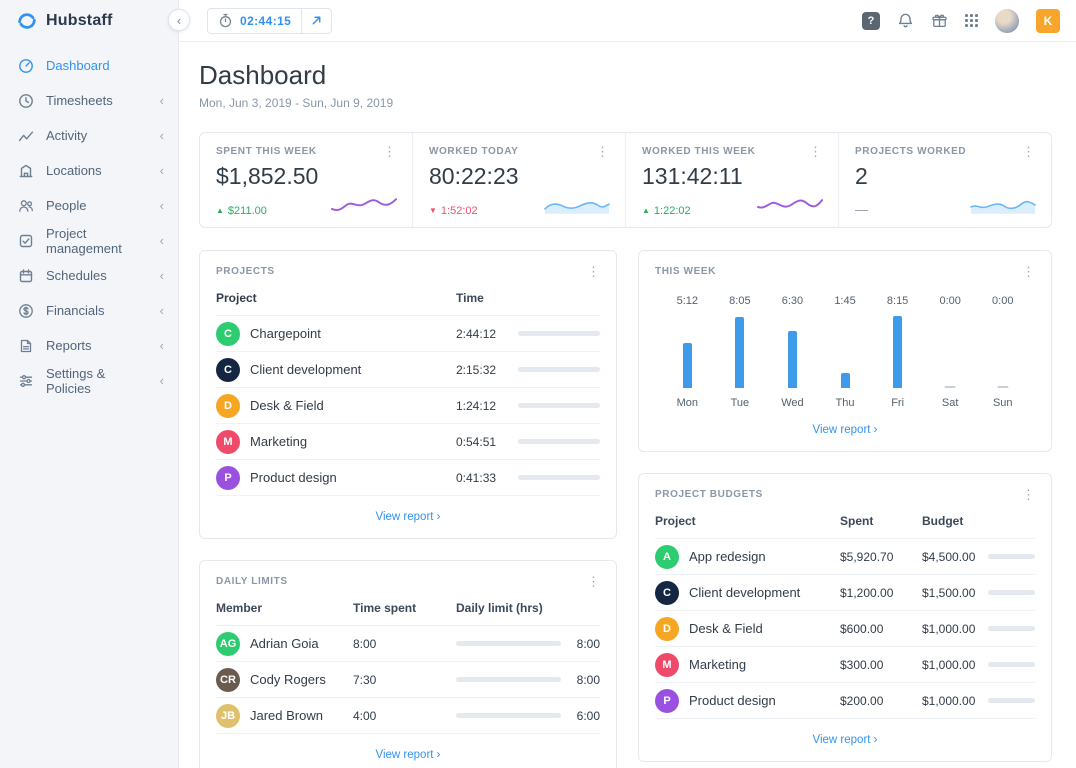 The height and width of the screenshot is (768, 1076). What do you see at coordinates (26, 311) in the screenshot?
I see `dollar-icon` at bounding box center [26, 311].